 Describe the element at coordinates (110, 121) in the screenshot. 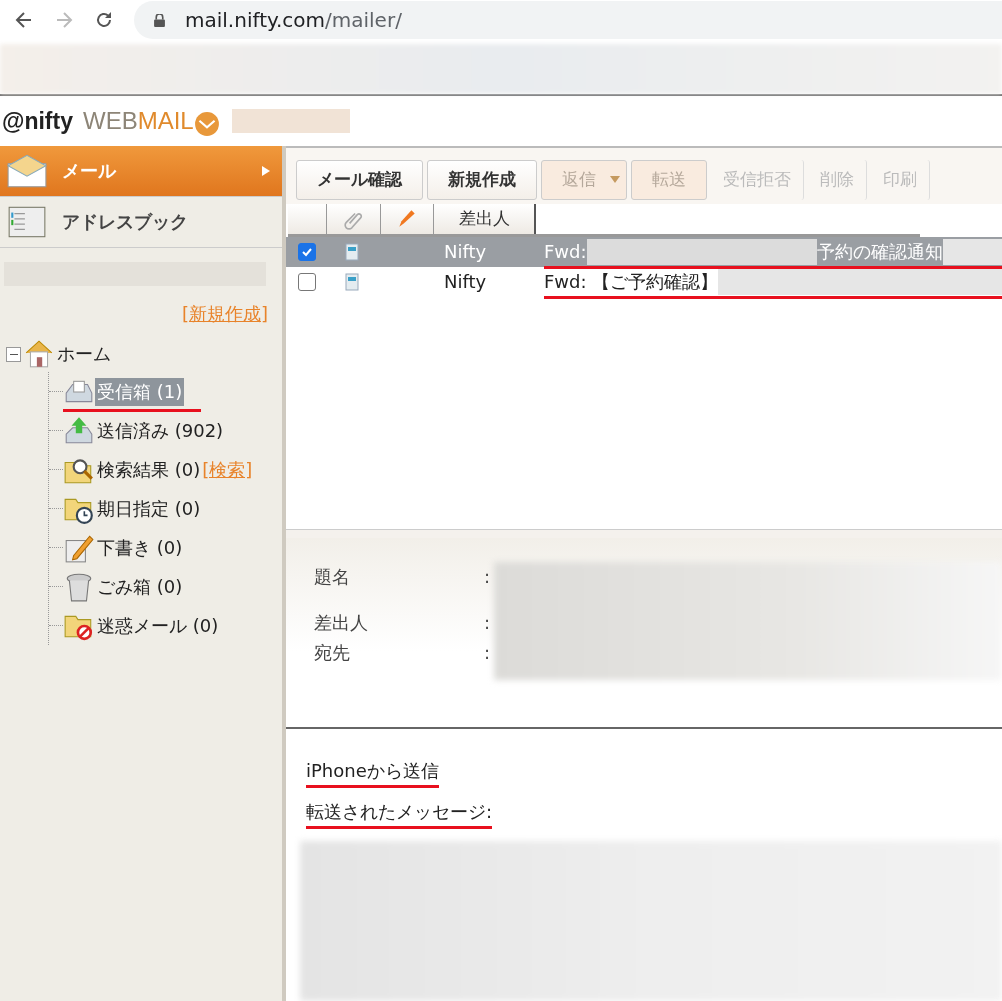

I see `logo-web: WEB` at that location.